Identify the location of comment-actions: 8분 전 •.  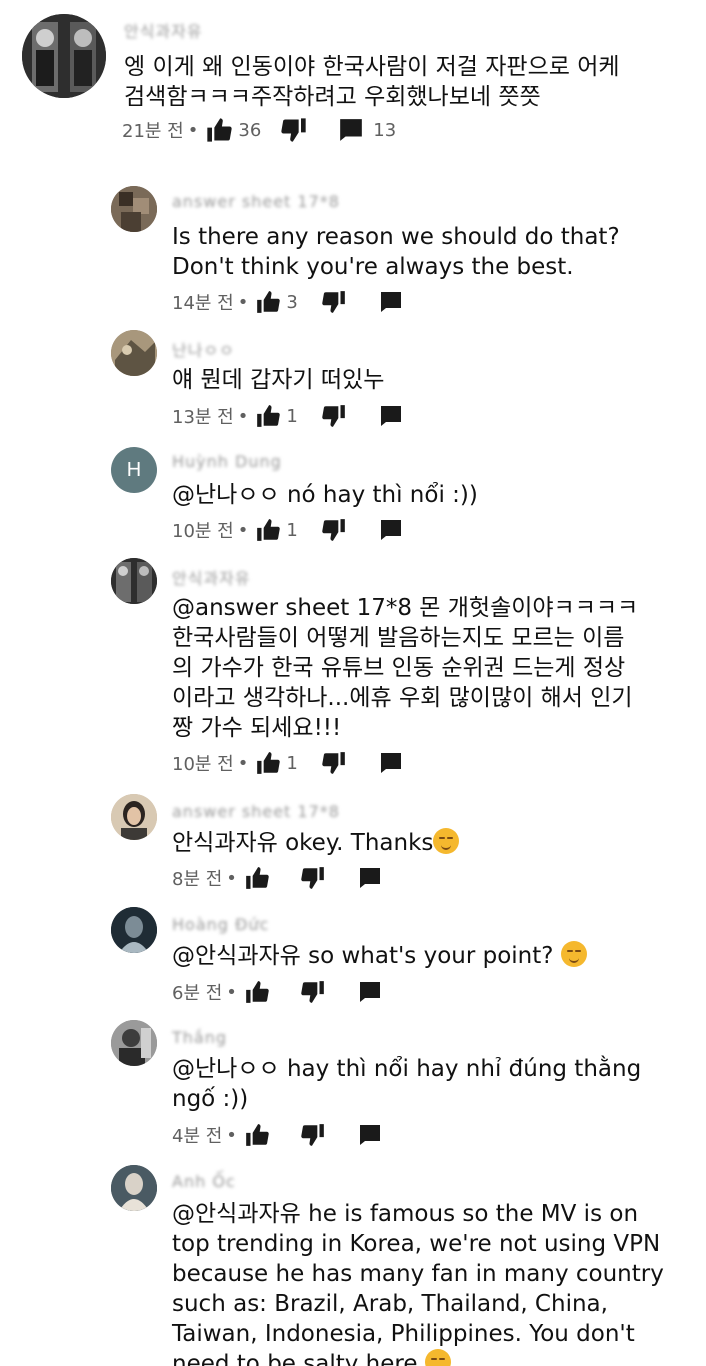
(277, 878).